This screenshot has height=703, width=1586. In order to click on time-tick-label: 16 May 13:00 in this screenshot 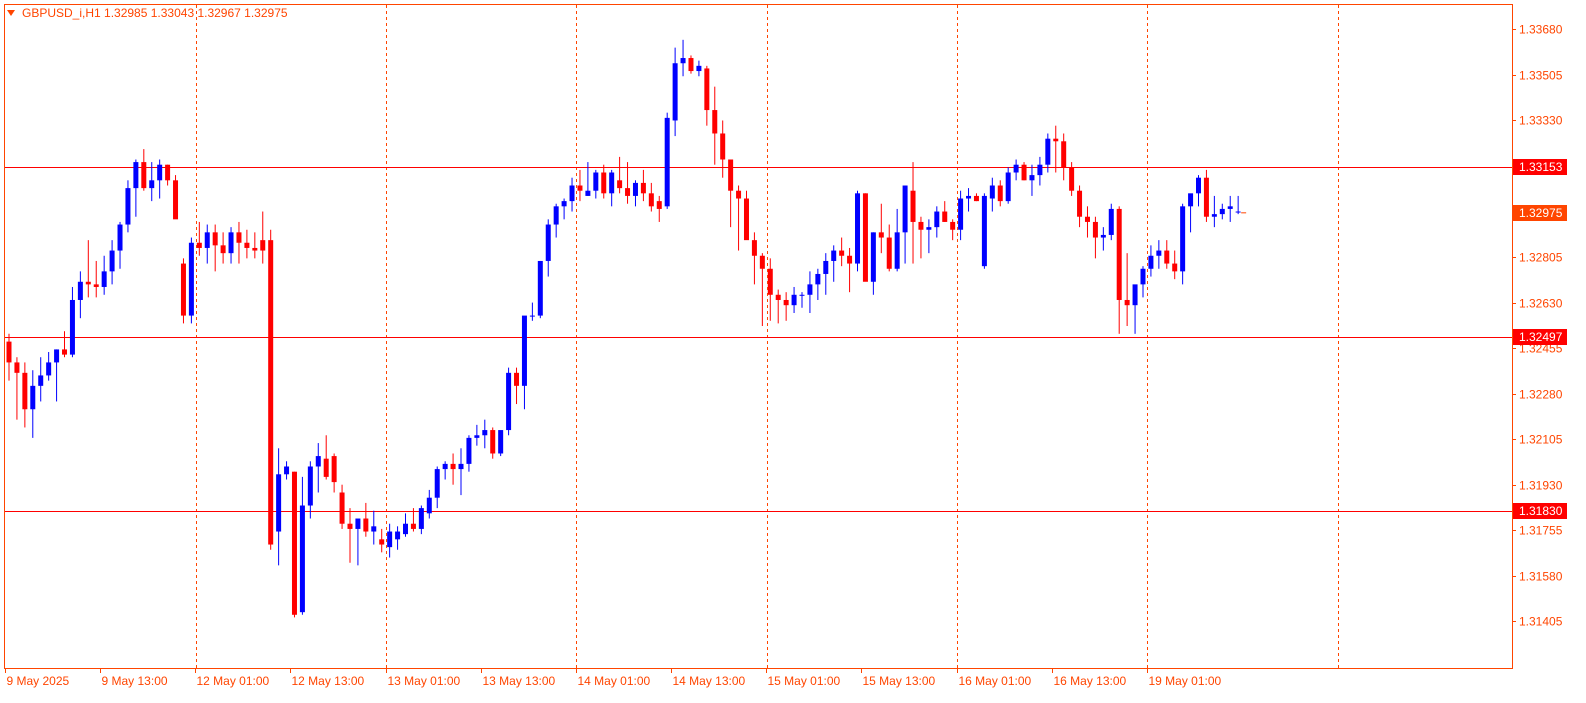, I will do `click(1090, 681)`.